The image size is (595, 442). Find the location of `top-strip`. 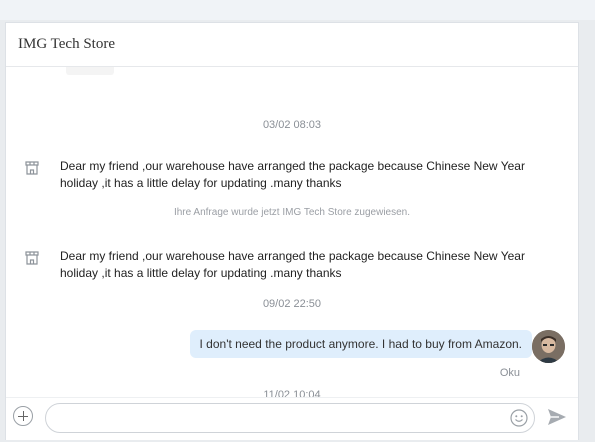

top-strip is located at coordinates (297, 10).